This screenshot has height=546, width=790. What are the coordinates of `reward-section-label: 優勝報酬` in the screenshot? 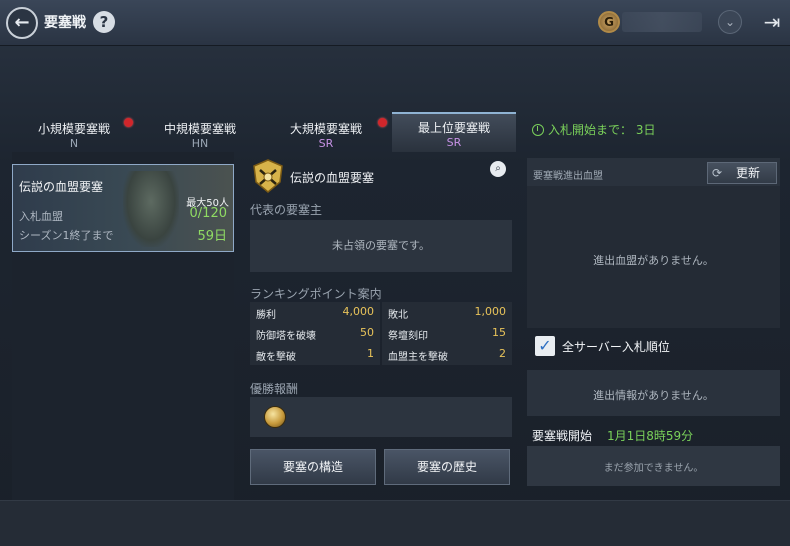 It's located at (274, 389).